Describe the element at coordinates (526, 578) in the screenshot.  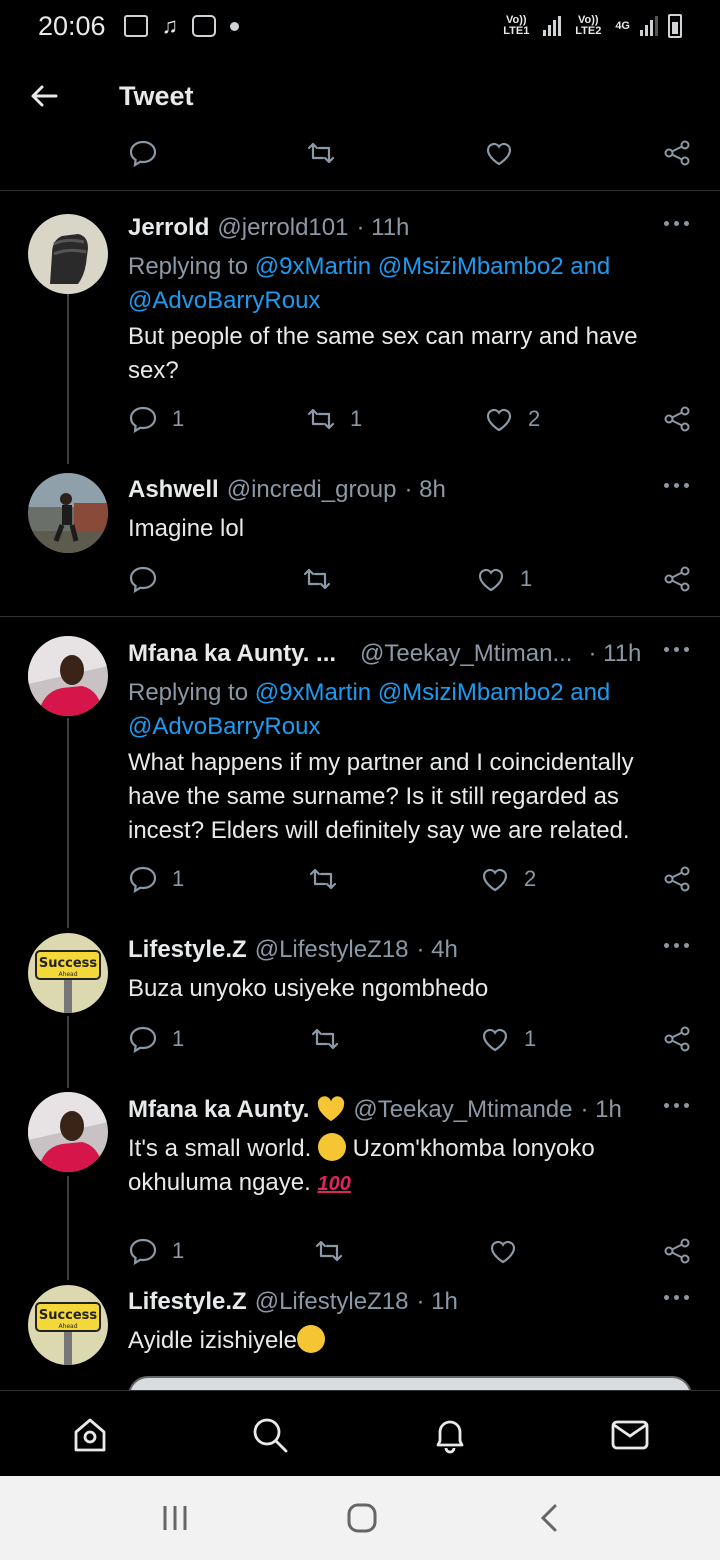
I see `like-count: 1` at that location.